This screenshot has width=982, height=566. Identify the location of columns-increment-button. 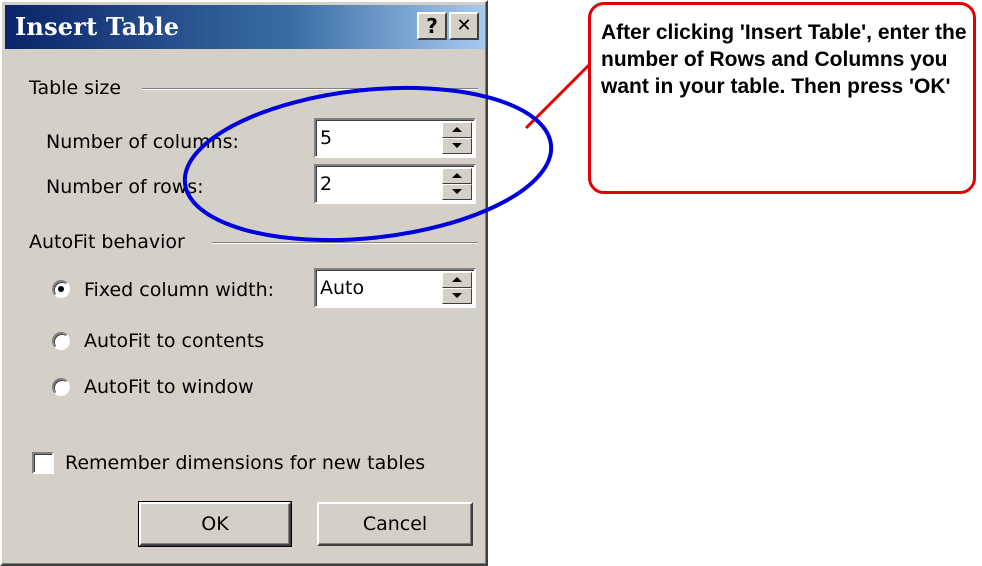
(457, 130).